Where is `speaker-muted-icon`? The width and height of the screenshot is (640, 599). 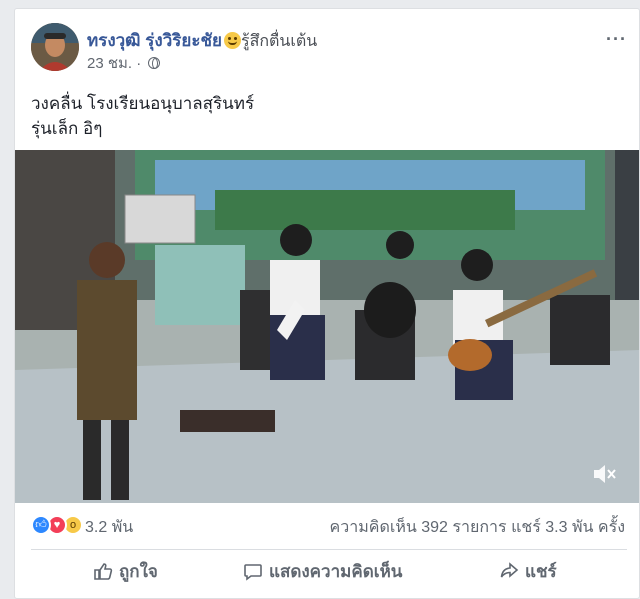 speaker-muted-icon is located at coordinates (604, 474).